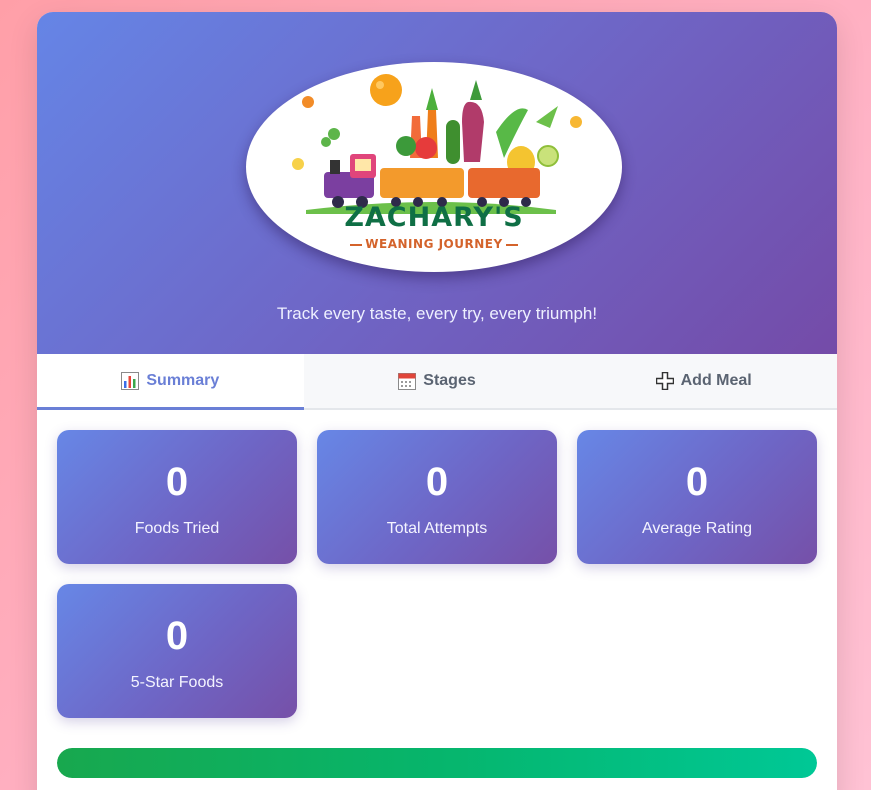 The width and height of the screenshot is (871, 790). What do you see at coordinates (434, 217) in the screenshot?
I see `logo-title: ZACHARY'S` at bounding box center [434, 217].